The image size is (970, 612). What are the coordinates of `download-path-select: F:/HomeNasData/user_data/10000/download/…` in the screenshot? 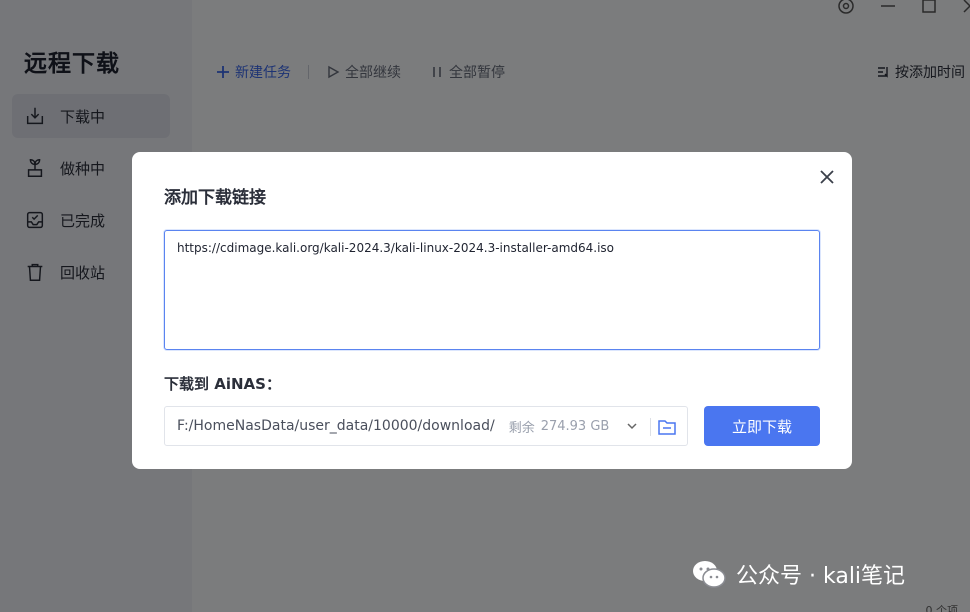 It's located at (426, 426).